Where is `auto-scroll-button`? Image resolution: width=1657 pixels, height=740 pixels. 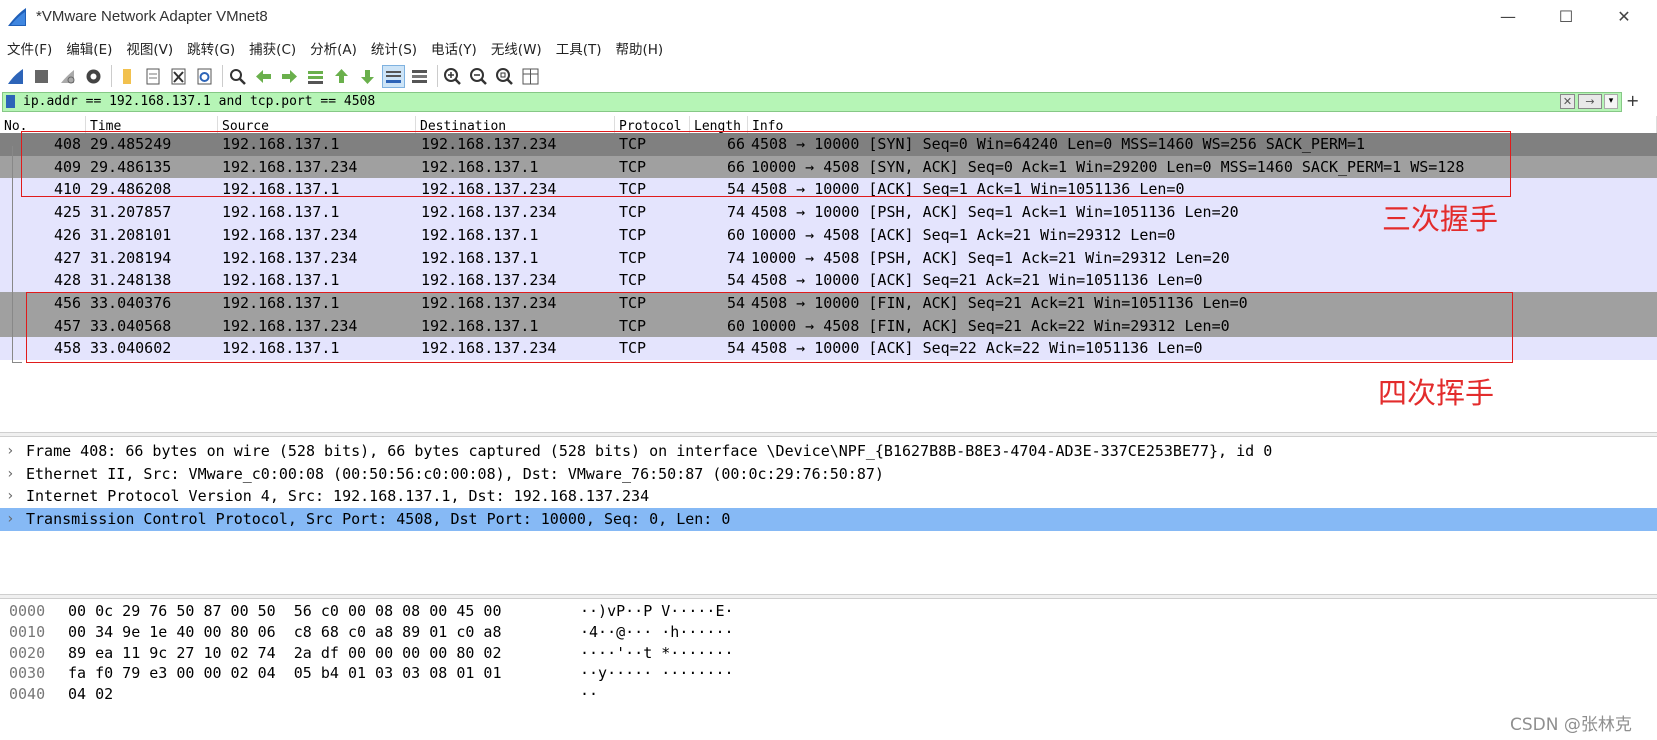
auto-scroll-button is located at coordinates (393, 76).